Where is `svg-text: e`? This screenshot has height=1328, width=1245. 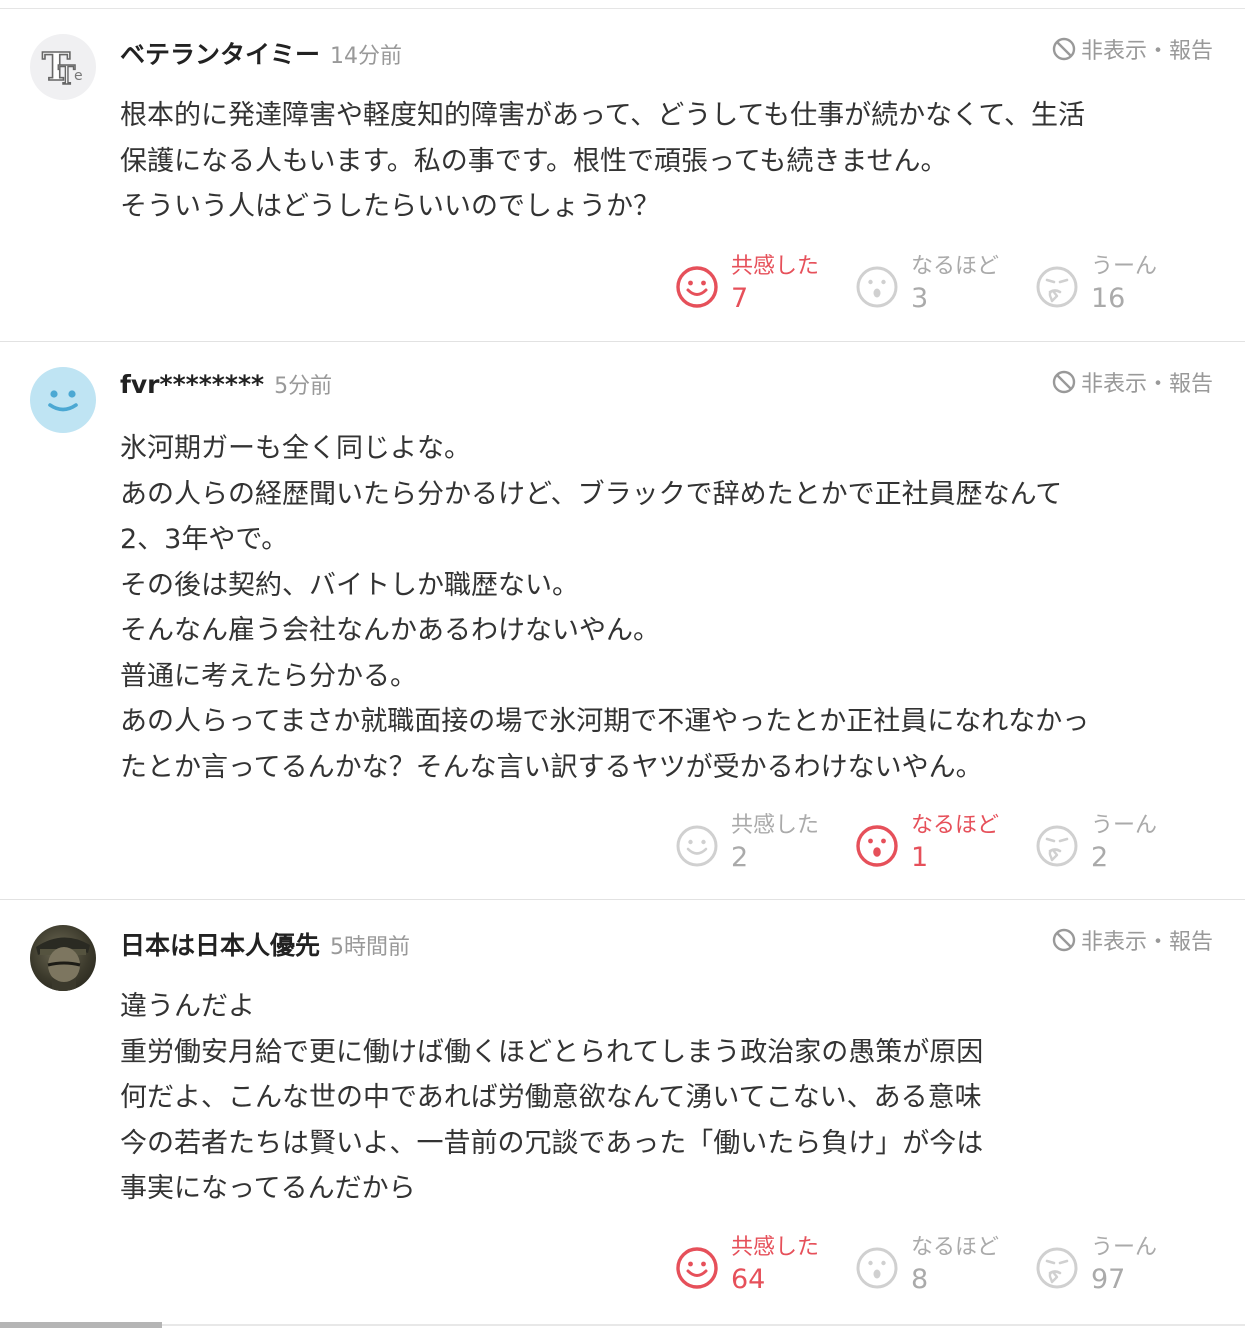 svg-text: e is located at coordinates (78, 76).